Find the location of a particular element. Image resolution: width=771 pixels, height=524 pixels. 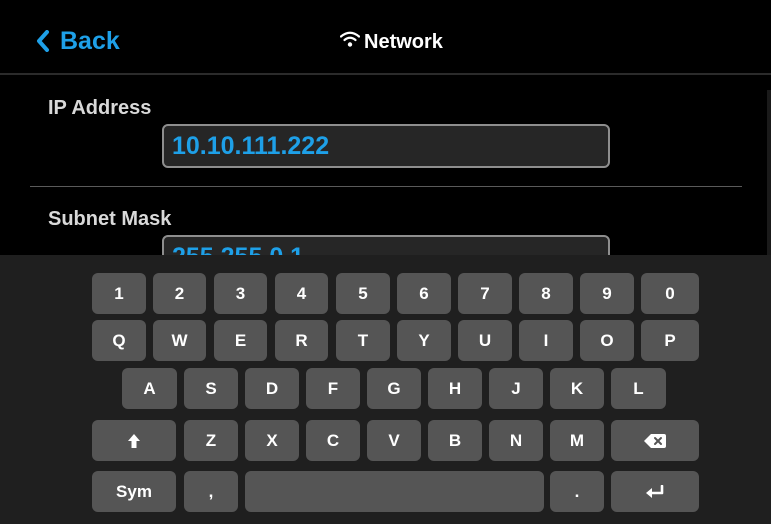

key-k: K is located at coordinates (577, 388).